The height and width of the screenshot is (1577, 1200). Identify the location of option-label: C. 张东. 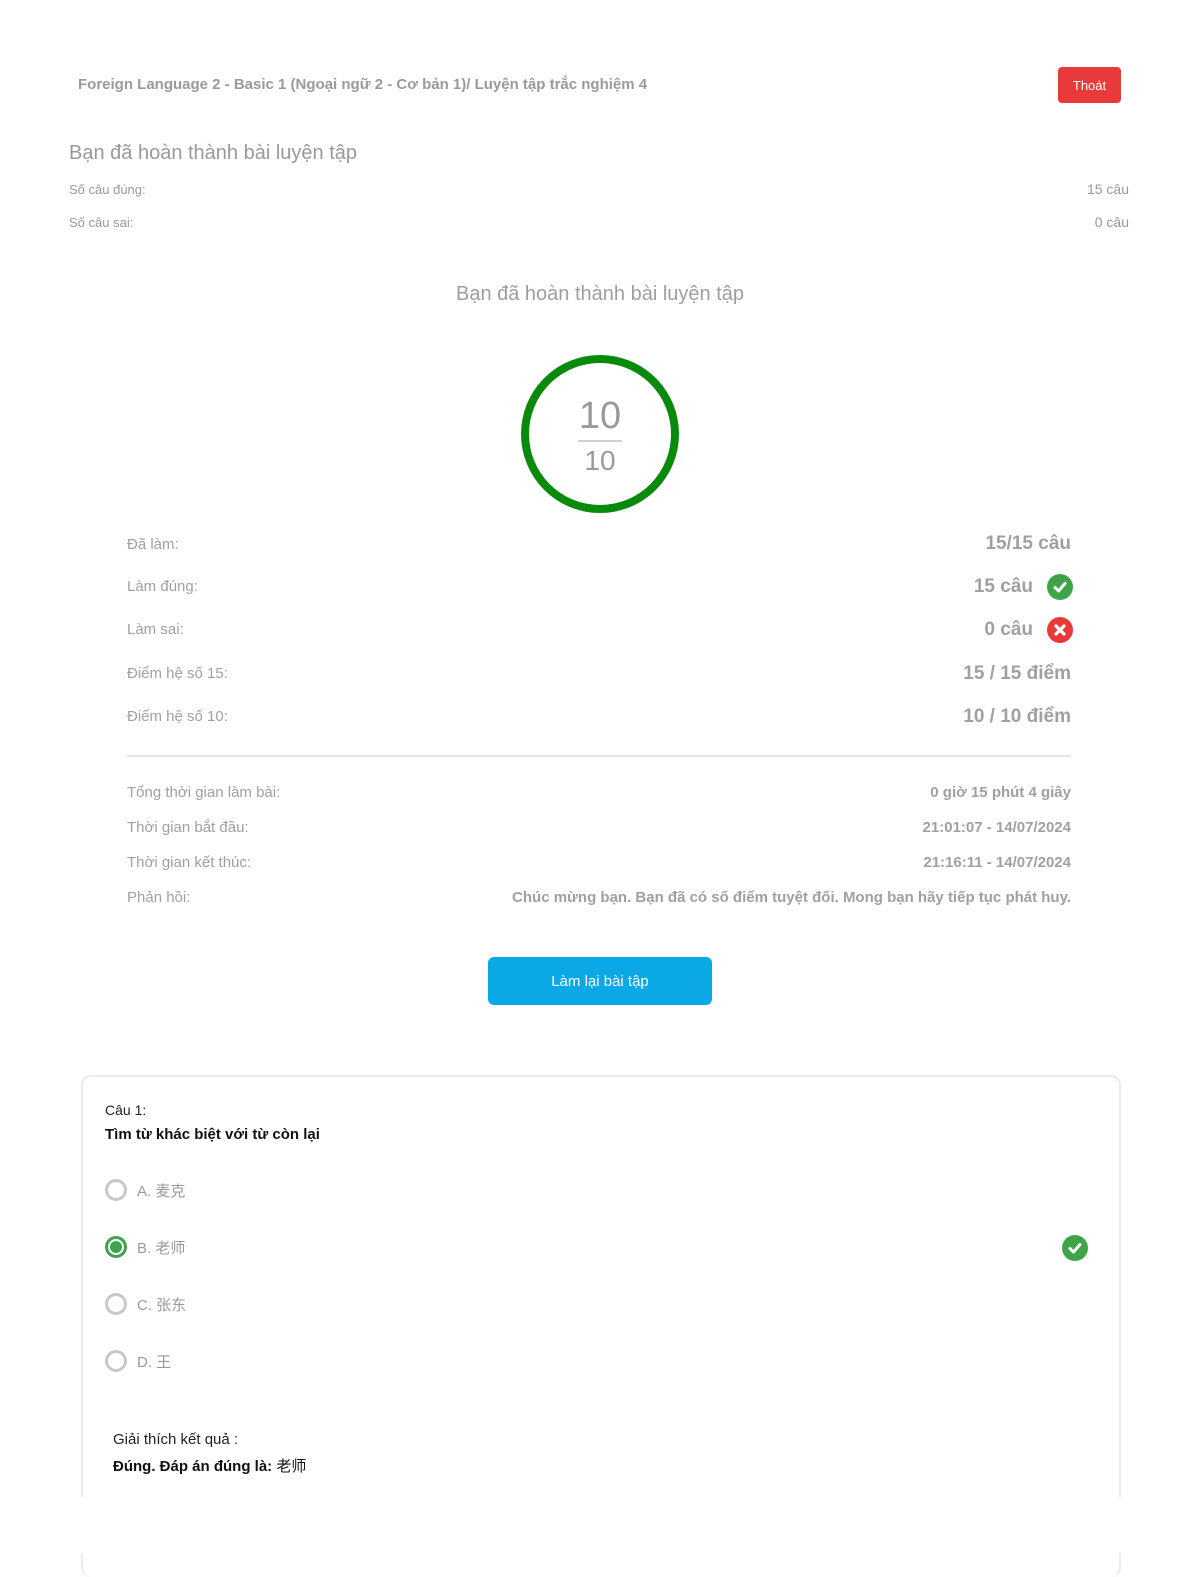
(162, 1305).